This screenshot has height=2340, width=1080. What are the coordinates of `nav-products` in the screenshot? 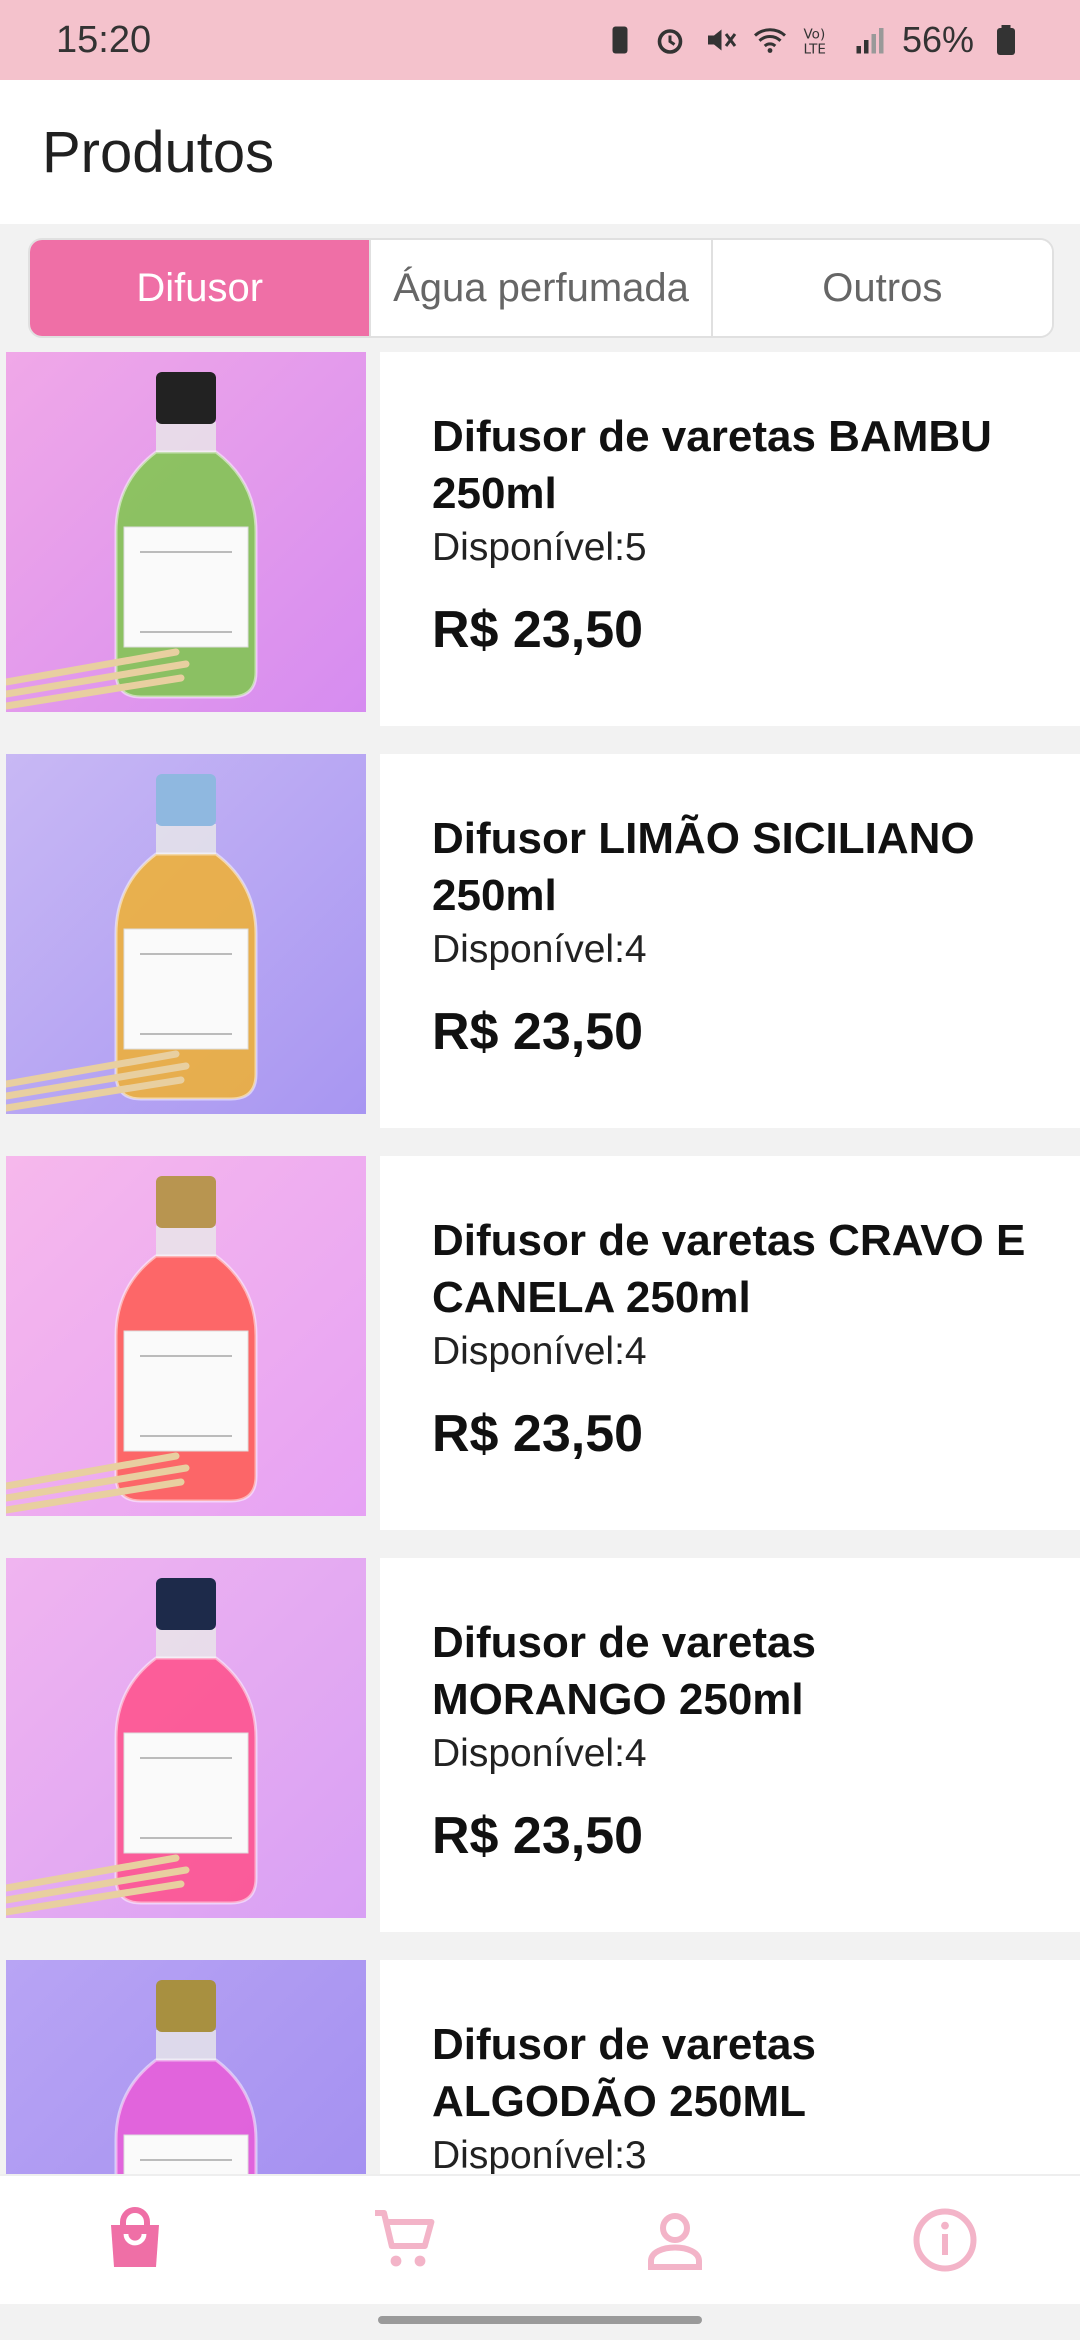 It's located at (135, 2240).